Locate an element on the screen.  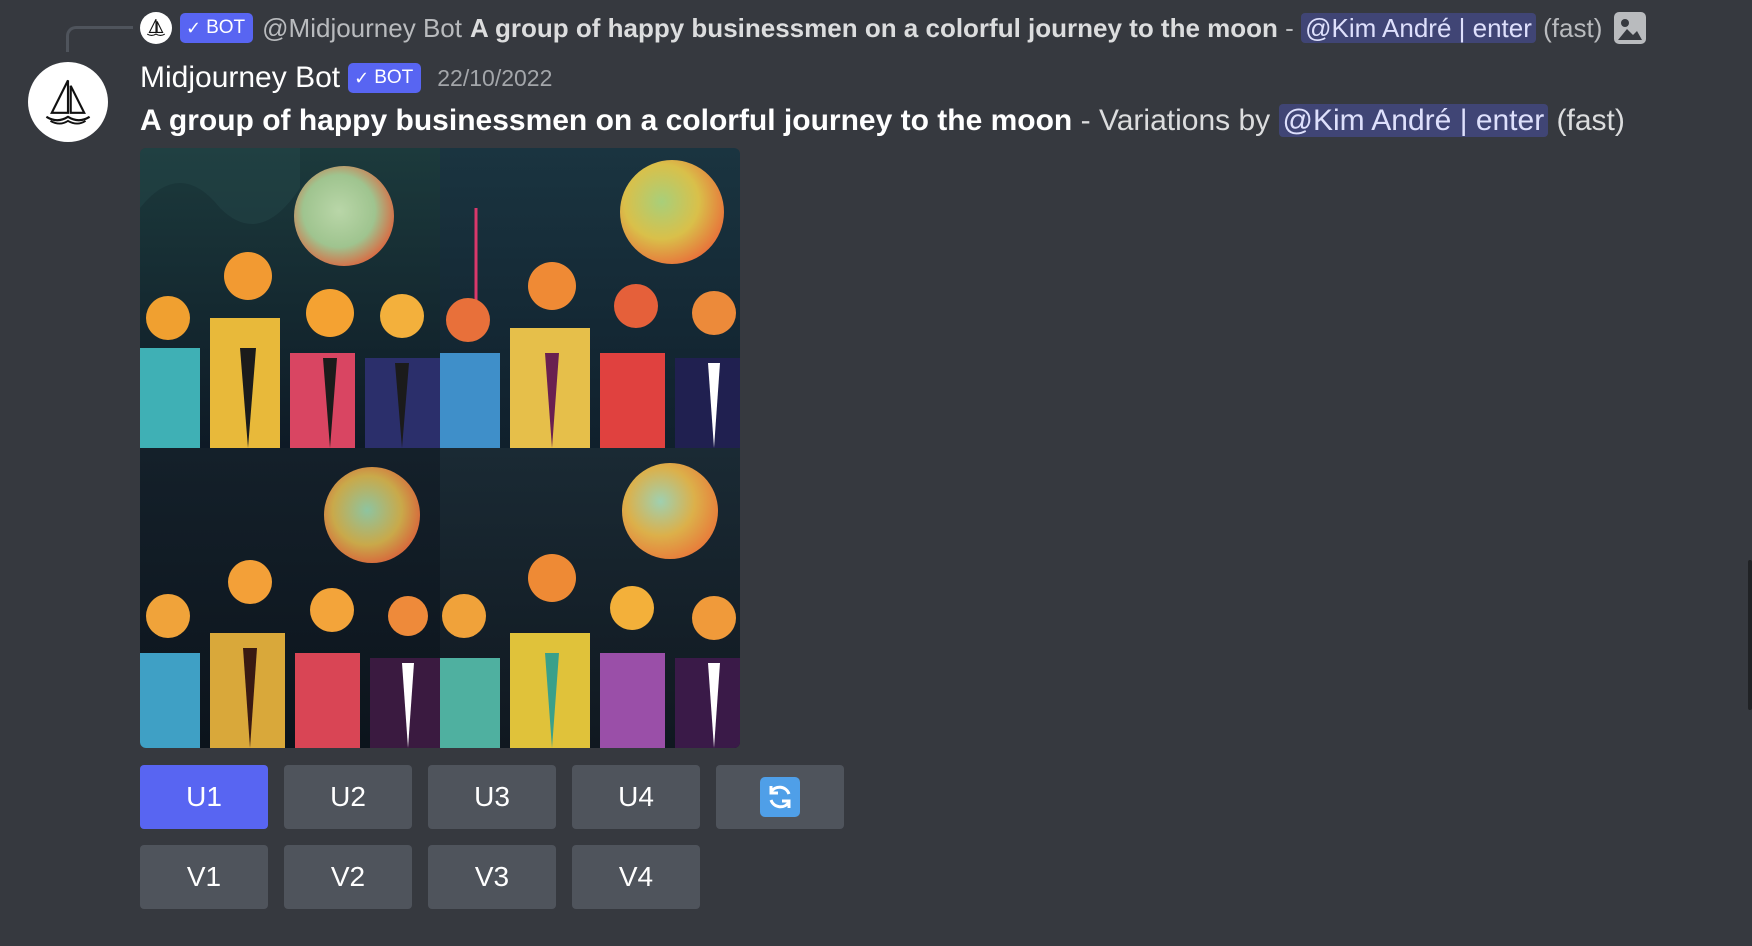
upscale-button-row: U1 U2 U3 U4 is located at coordinates (492, 797).